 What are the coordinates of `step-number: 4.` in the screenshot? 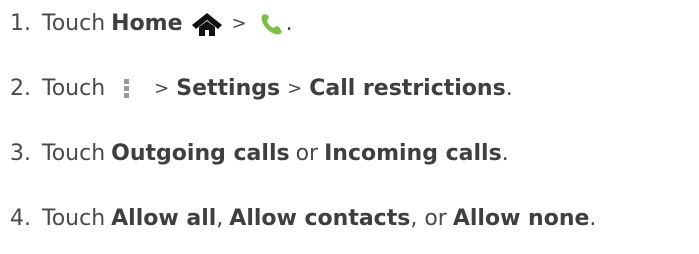 It's located at (20, 218).